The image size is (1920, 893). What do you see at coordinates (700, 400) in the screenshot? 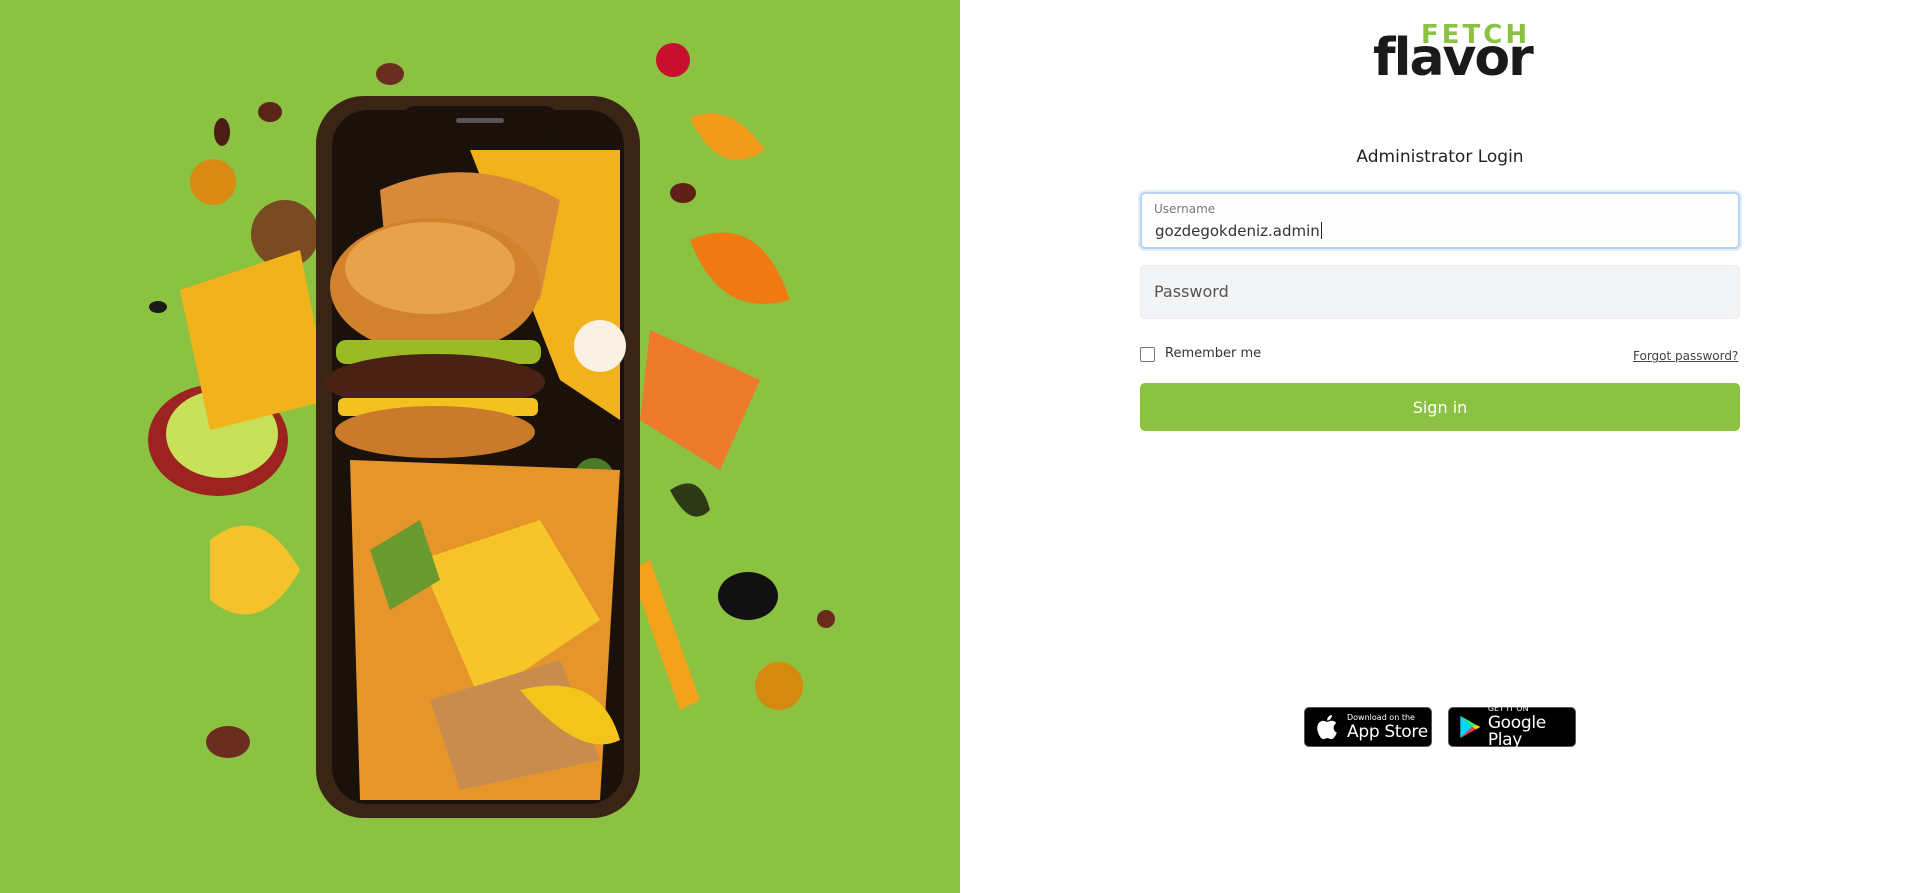
I see `carrot-piece` at bounding box center [700, 400].